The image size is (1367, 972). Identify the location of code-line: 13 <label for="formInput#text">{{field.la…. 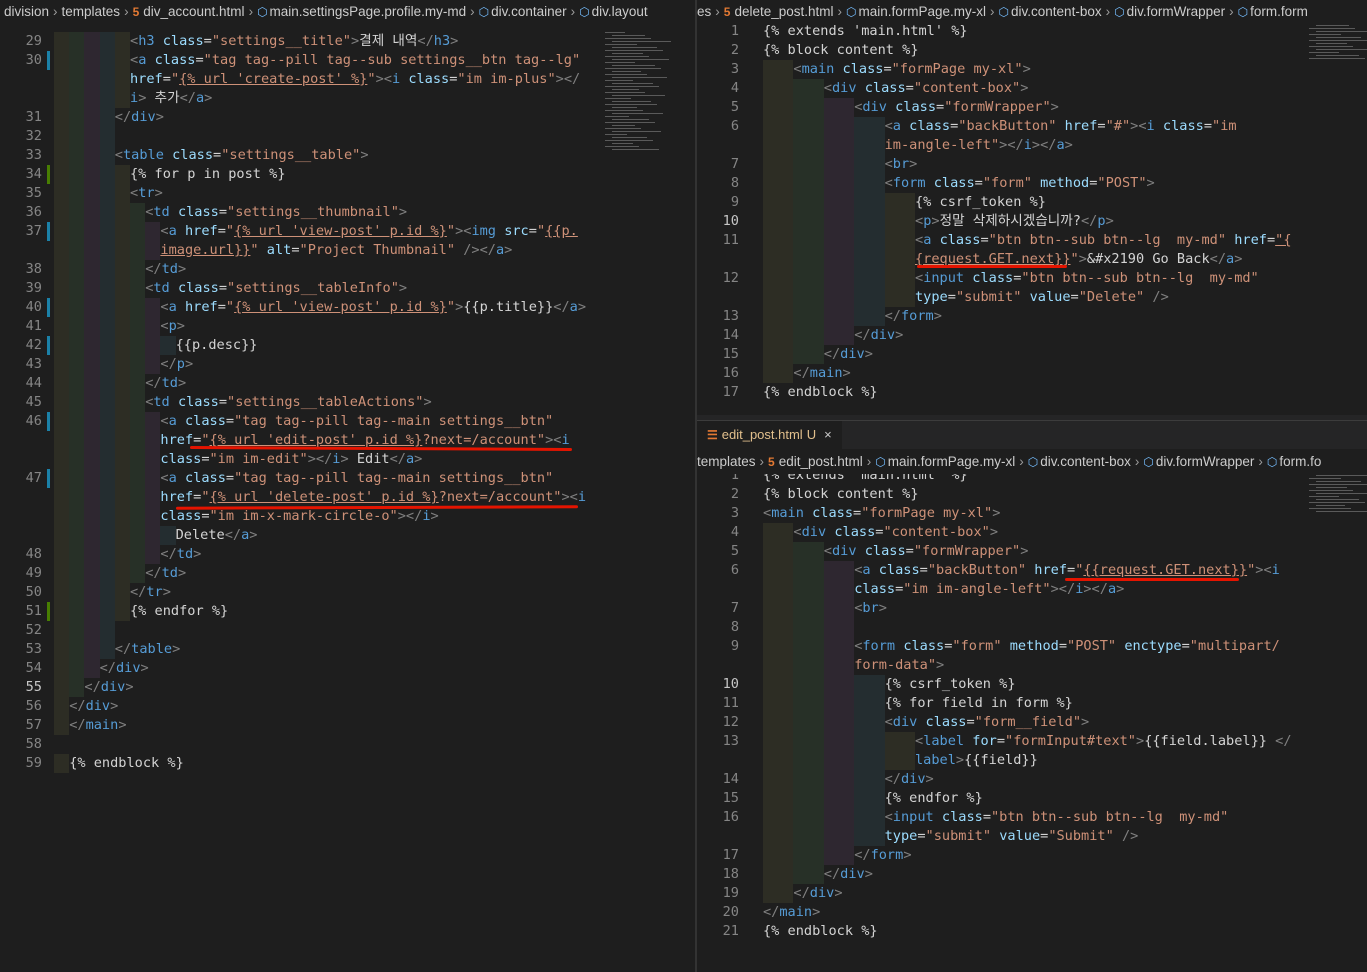
(1032, 741).